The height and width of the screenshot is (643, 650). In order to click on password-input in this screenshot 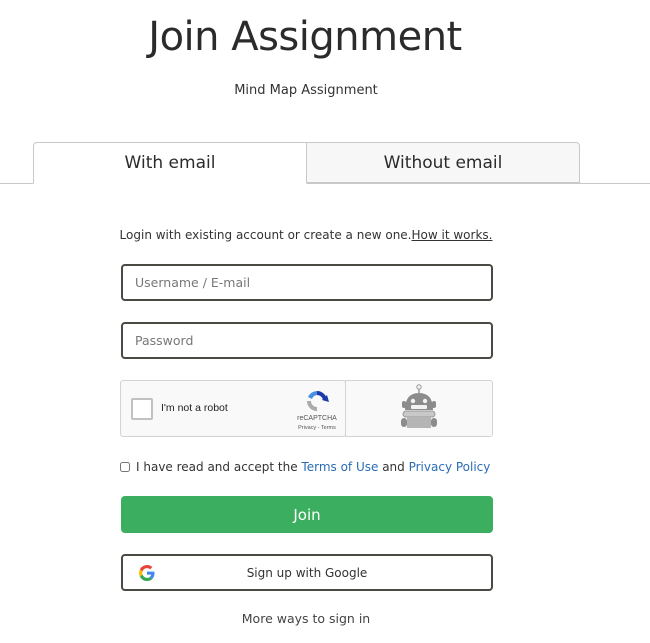, I will do `click(307, 340)`.